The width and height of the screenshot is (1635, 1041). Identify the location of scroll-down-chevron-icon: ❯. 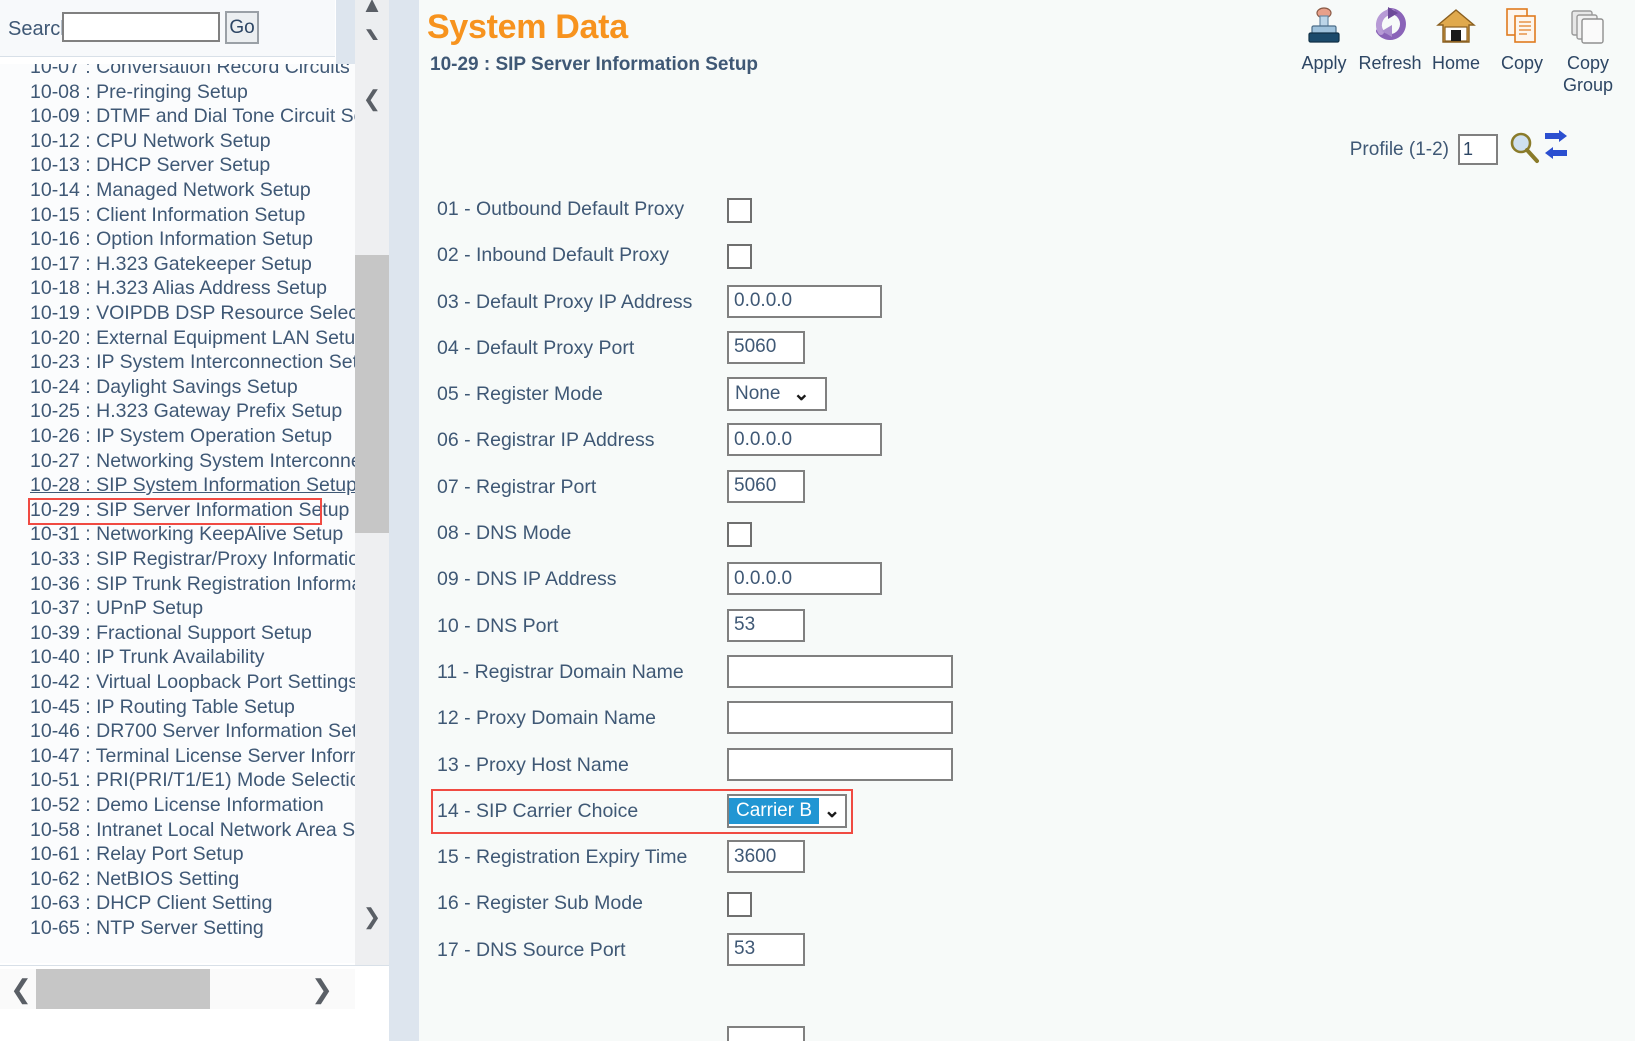
(372, 917).